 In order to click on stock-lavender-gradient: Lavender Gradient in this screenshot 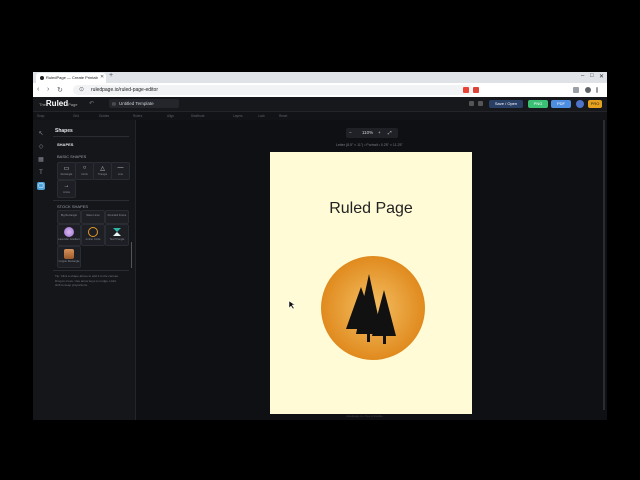, I will do `click(69, 235)`.